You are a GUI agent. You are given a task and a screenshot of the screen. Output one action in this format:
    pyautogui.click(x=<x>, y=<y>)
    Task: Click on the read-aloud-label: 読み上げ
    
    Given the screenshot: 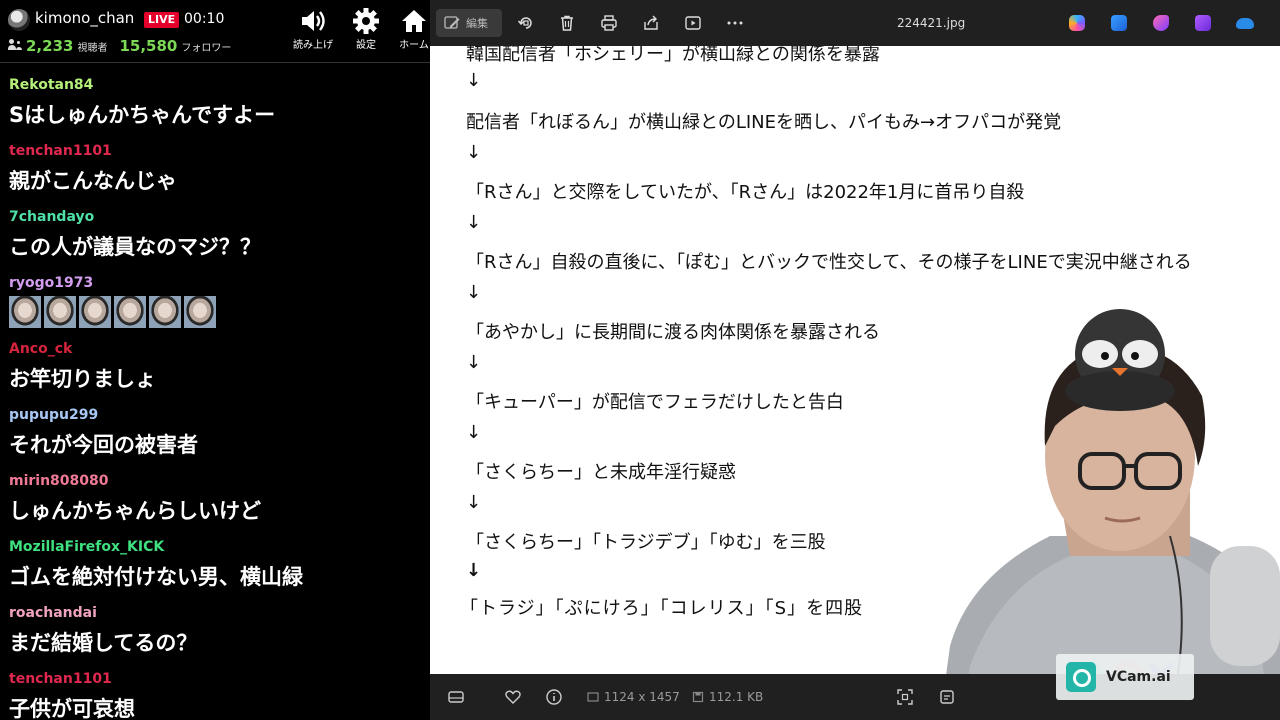 What is the action you would take?
    pyautogui.click(x=313, y=45)
    